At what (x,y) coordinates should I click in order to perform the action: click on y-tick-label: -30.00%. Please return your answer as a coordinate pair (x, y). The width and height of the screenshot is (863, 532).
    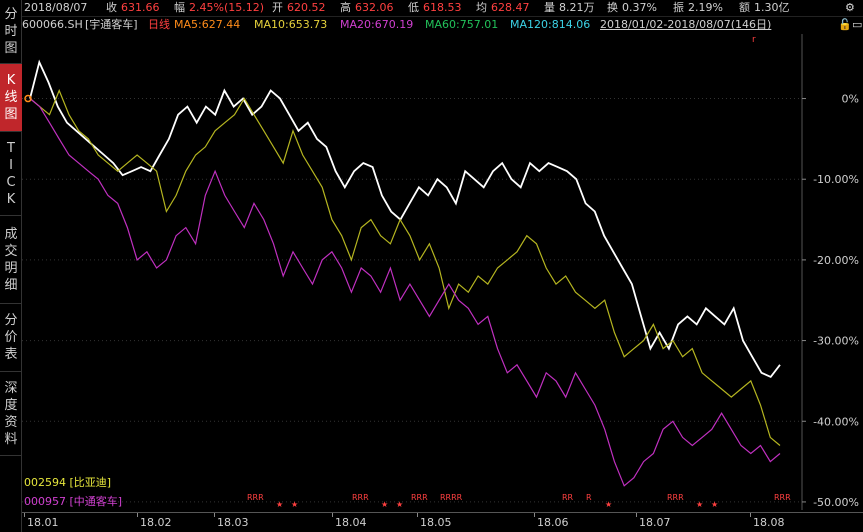
    Looking at the image, I should click on (836, 341).